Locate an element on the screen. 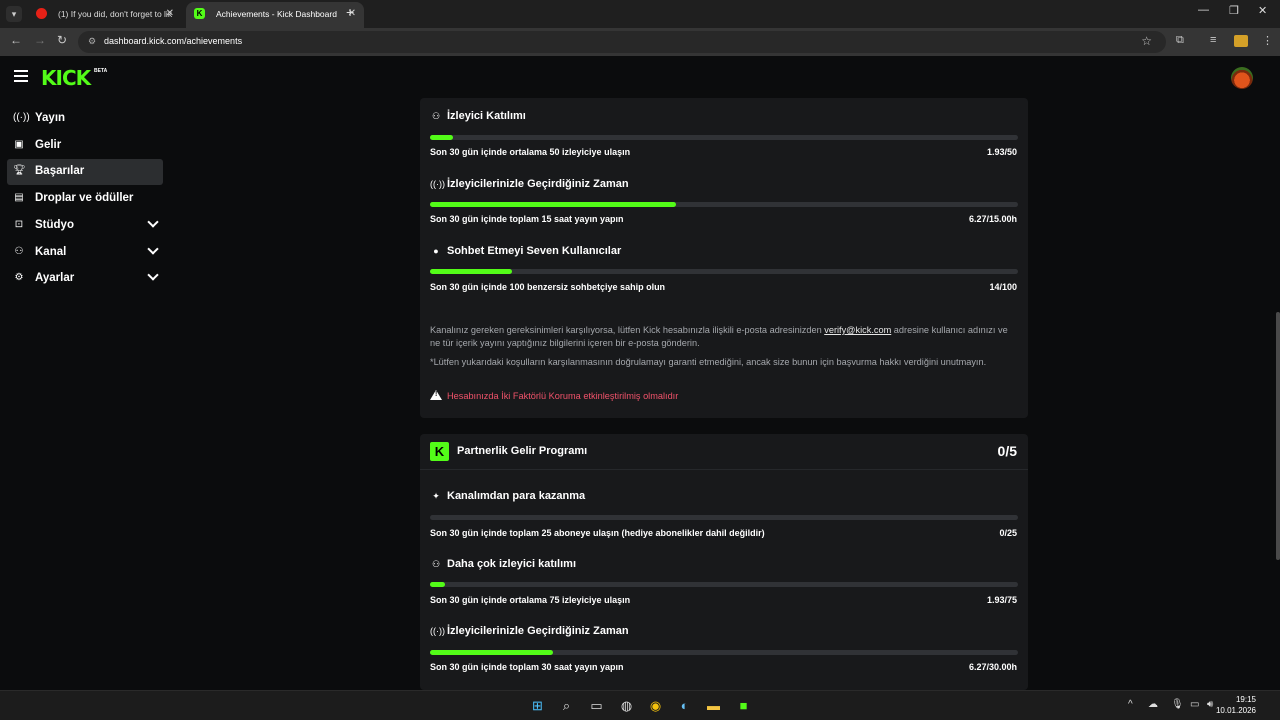 Image resolution: width=1280 pixels, height=720 pixels. chrome-icon: ◉ is located at coordinates (655, 705).